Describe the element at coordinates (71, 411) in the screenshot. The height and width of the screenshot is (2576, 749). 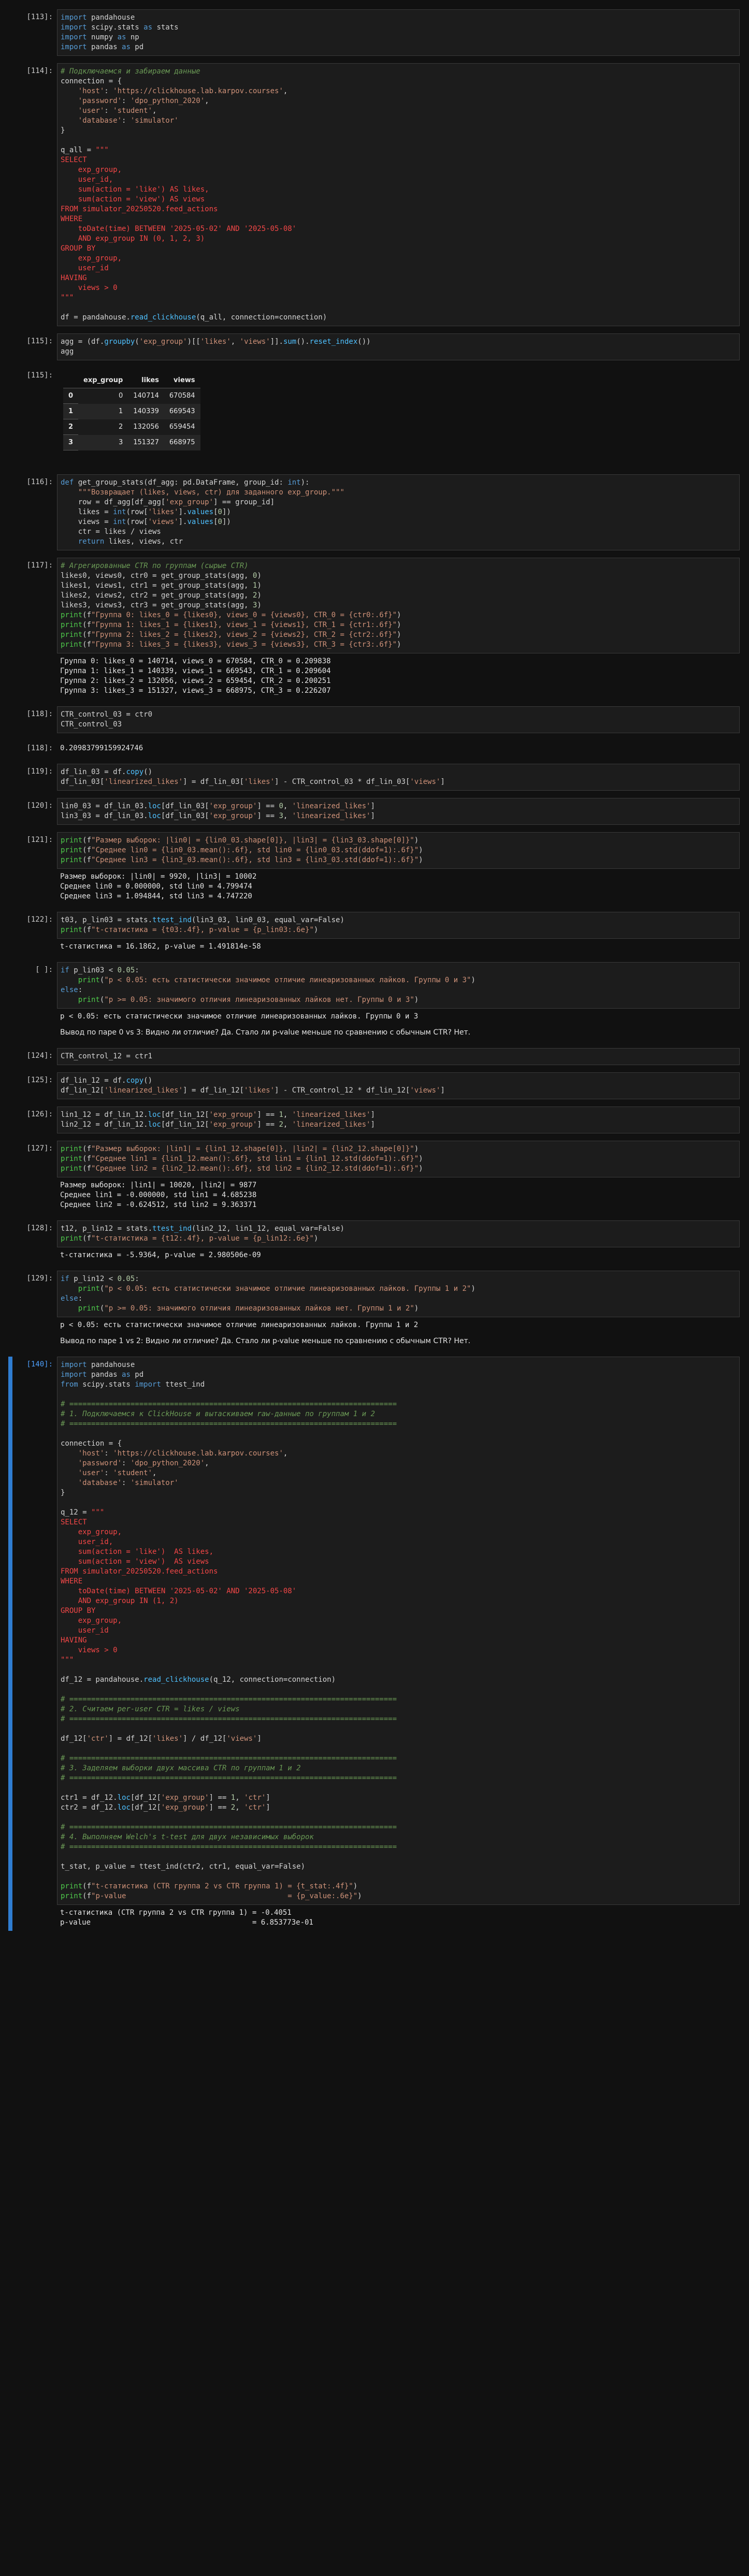
I see `row-index: 1` at that location.